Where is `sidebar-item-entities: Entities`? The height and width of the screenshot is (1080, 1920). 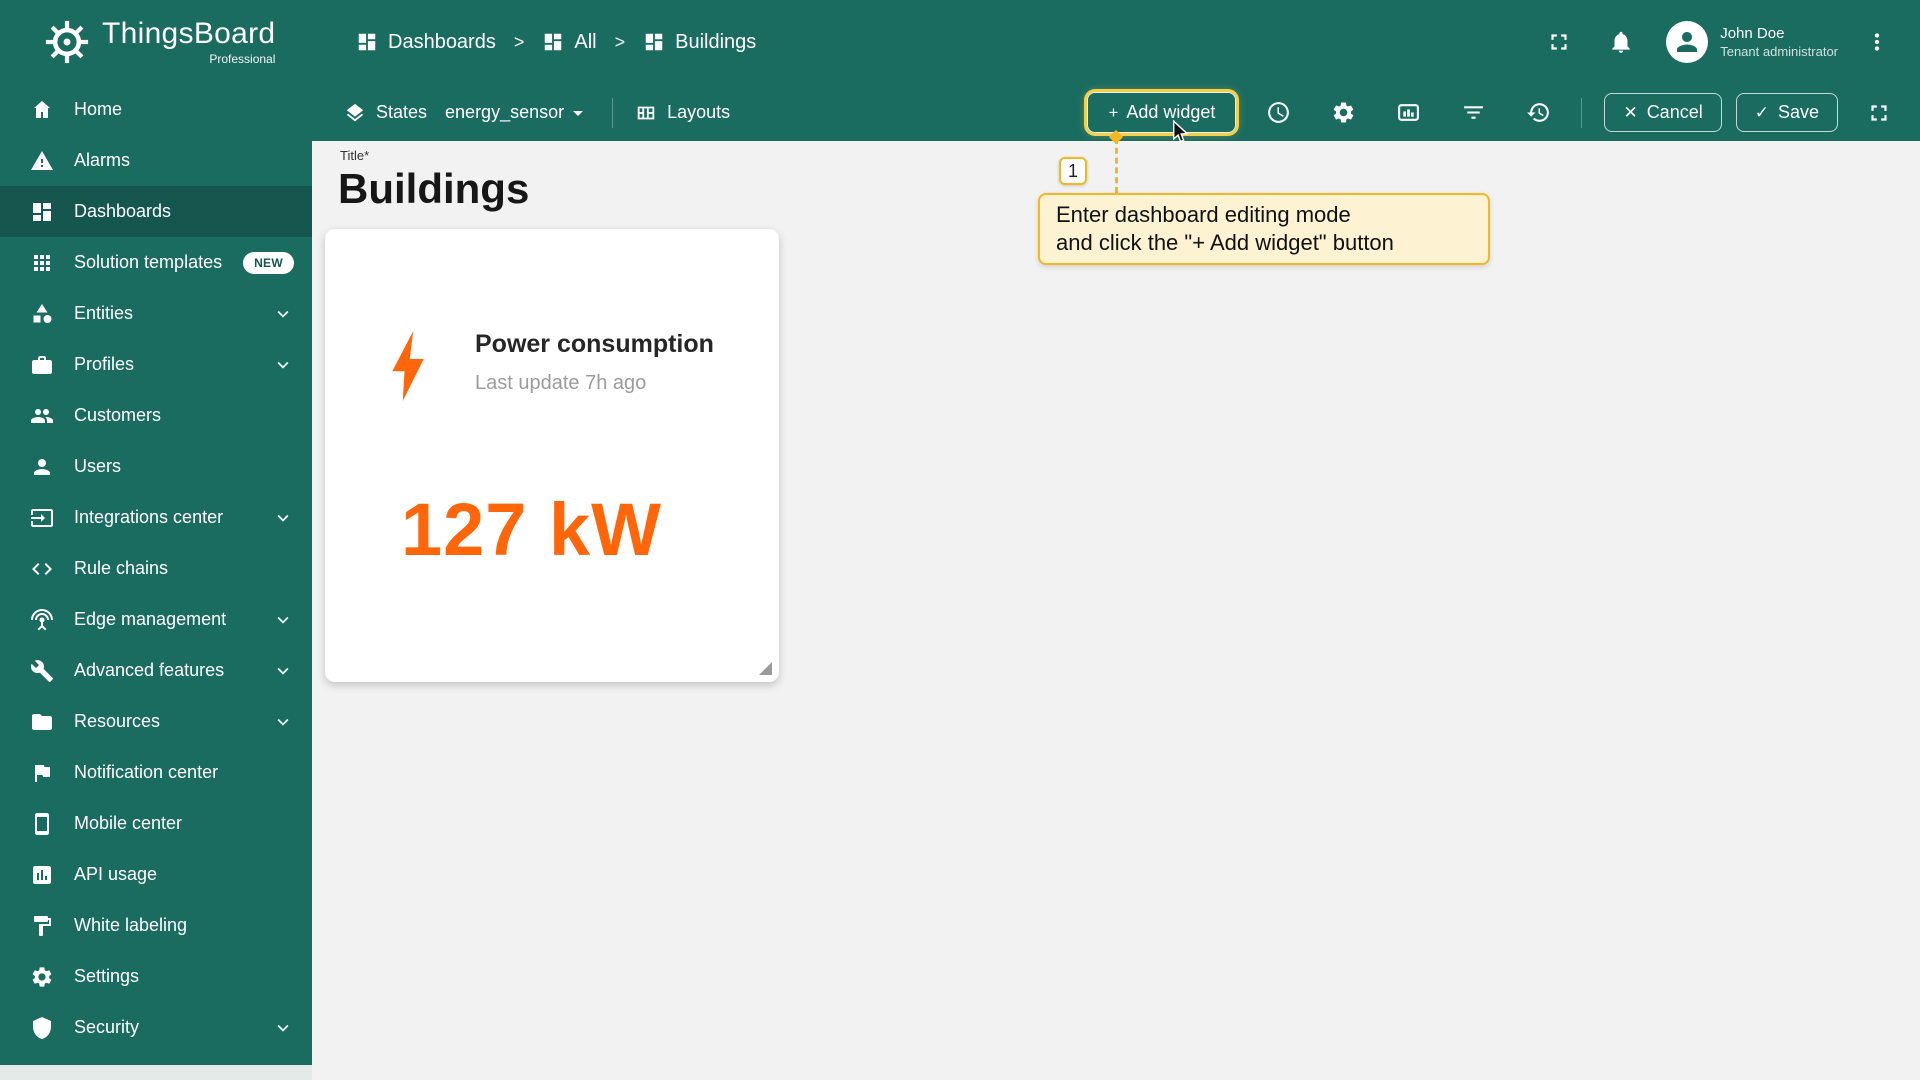 sidebar-item-entities: Entities is located at coordinates (156, 313).